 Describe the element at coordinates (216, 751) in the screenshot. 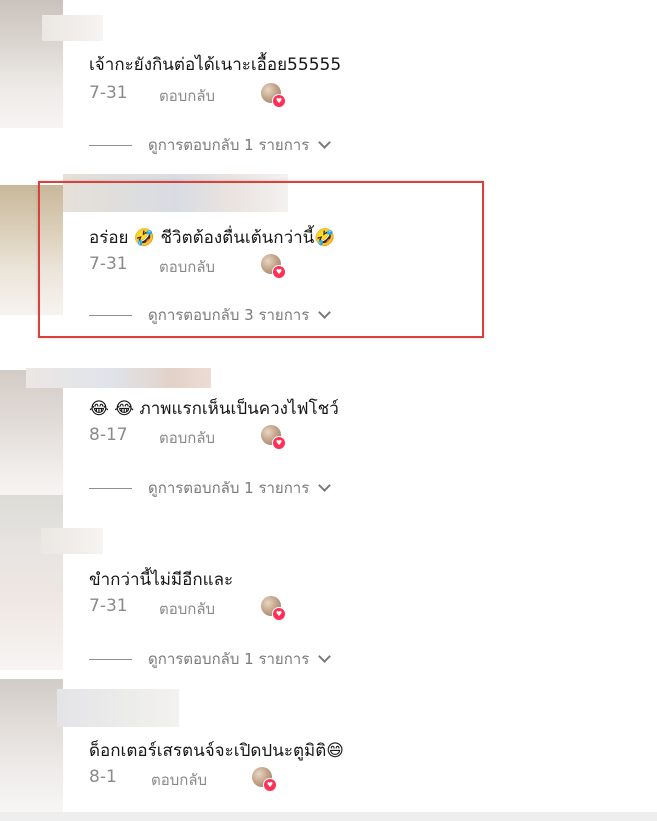

I see `comment-text: ด็อกเตอร์เสรตนจ์จะเปิดปนะตูมิติ😄` at that location.